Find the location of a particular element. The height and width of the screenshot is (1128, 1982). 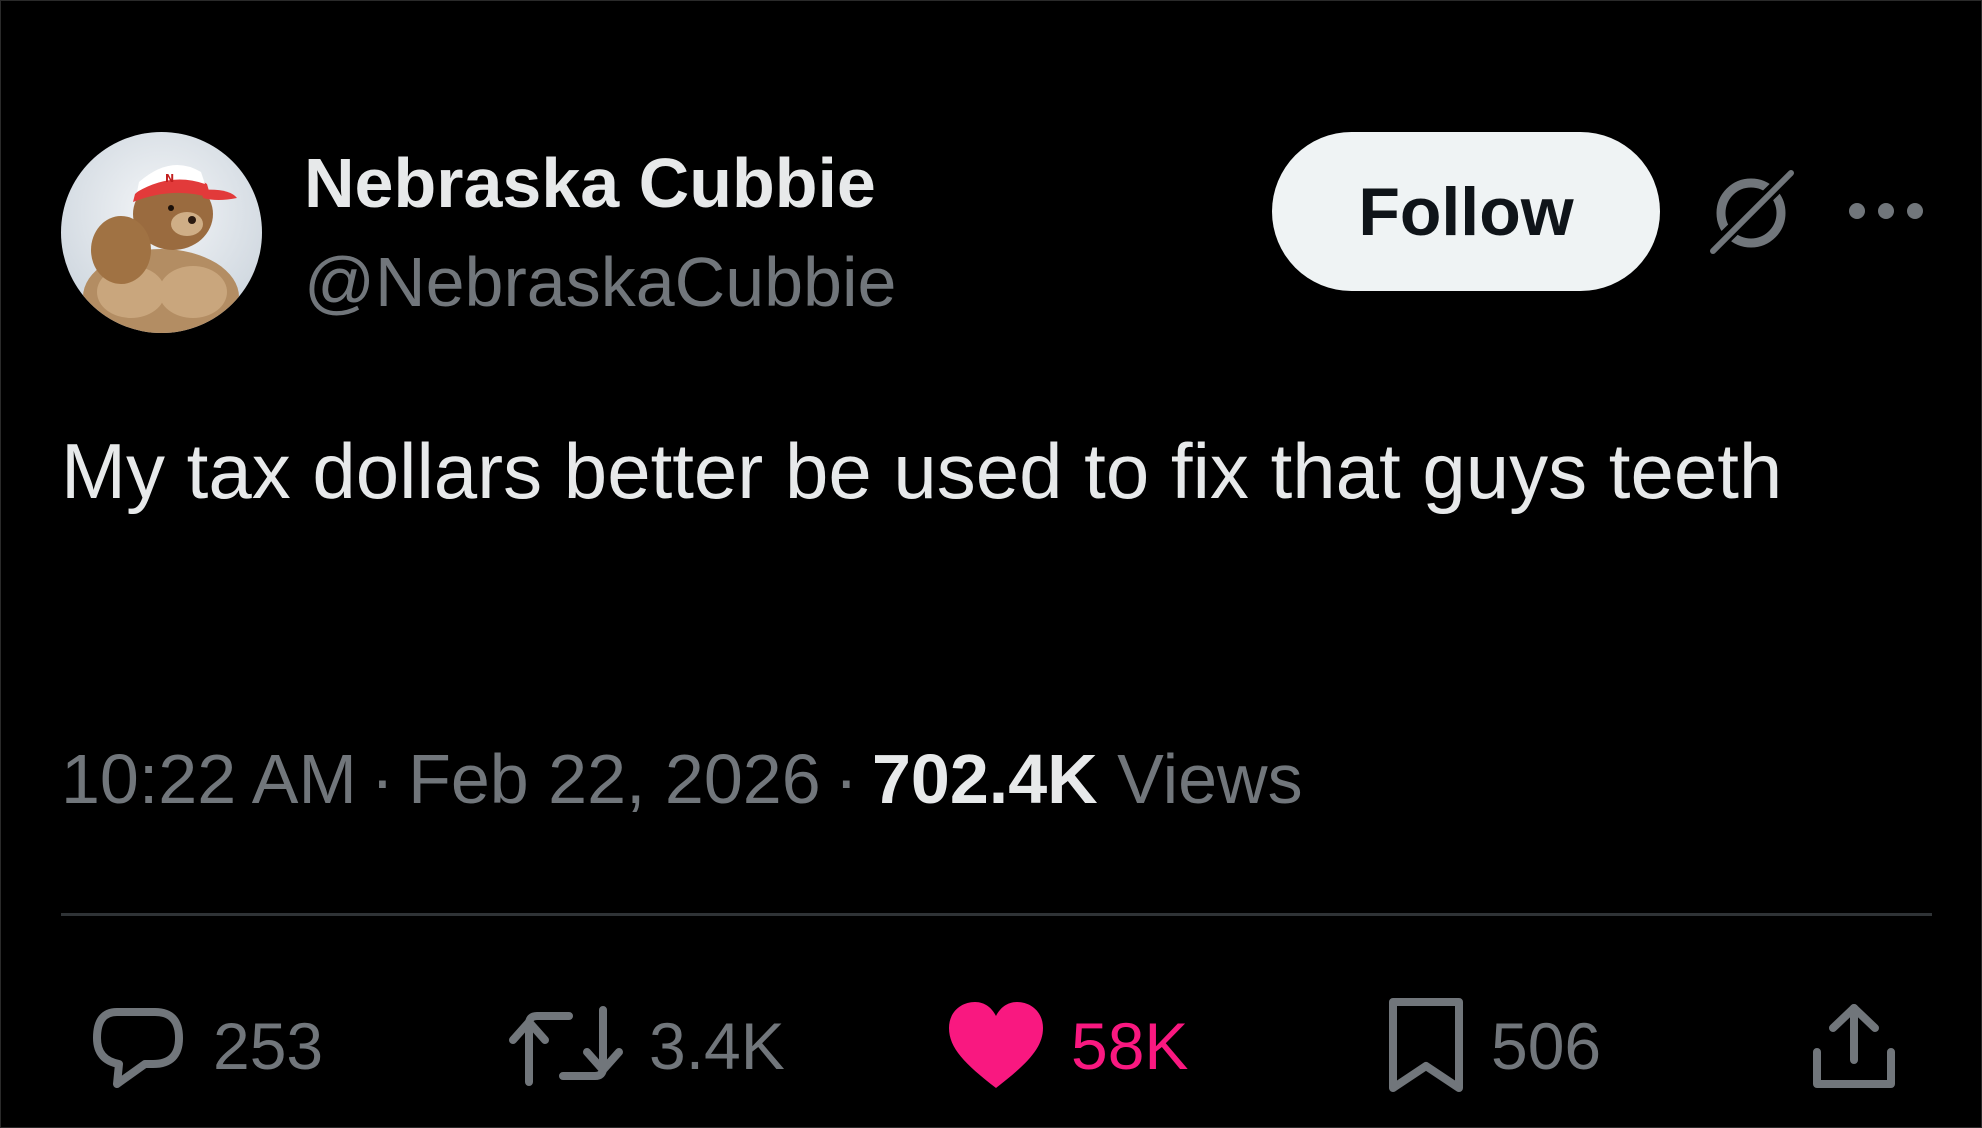

share-upload-icon is located at coordinates (1854, 1046).